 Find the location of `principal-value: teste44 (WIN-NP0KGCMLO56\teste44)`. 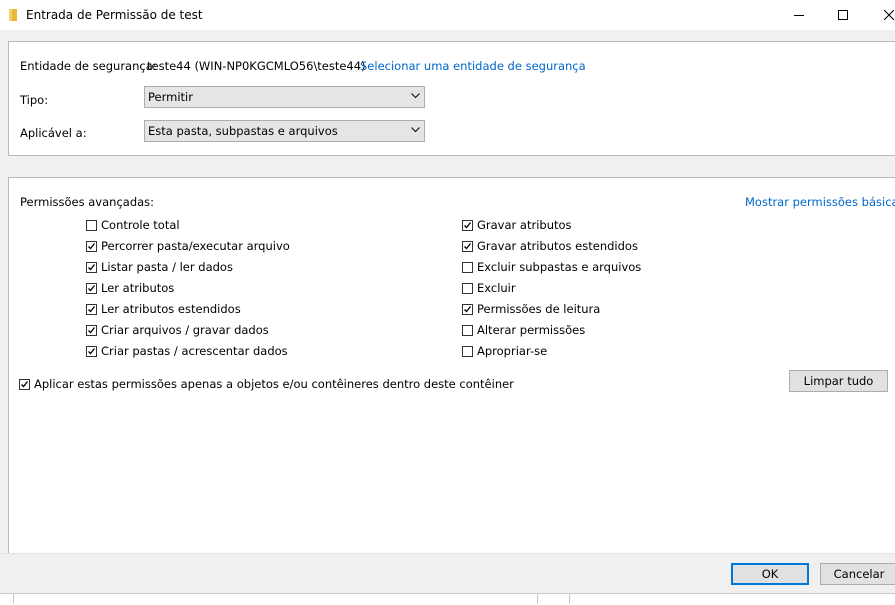

principal-value: teste44 (WIN-NP0KGCMLO56\teste44) is located at coordinates (256, 66).